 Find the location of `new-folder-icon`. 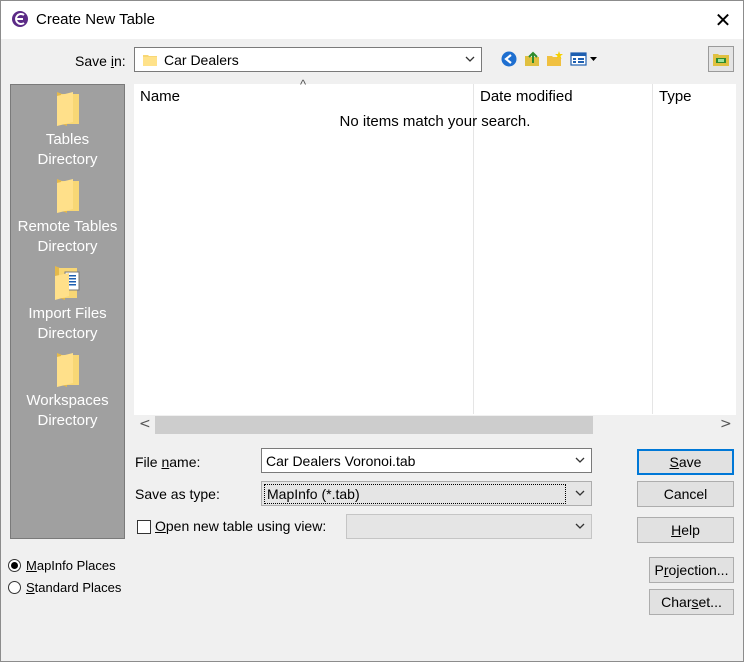

new-folder-icon is located at coordinates (555, 59).